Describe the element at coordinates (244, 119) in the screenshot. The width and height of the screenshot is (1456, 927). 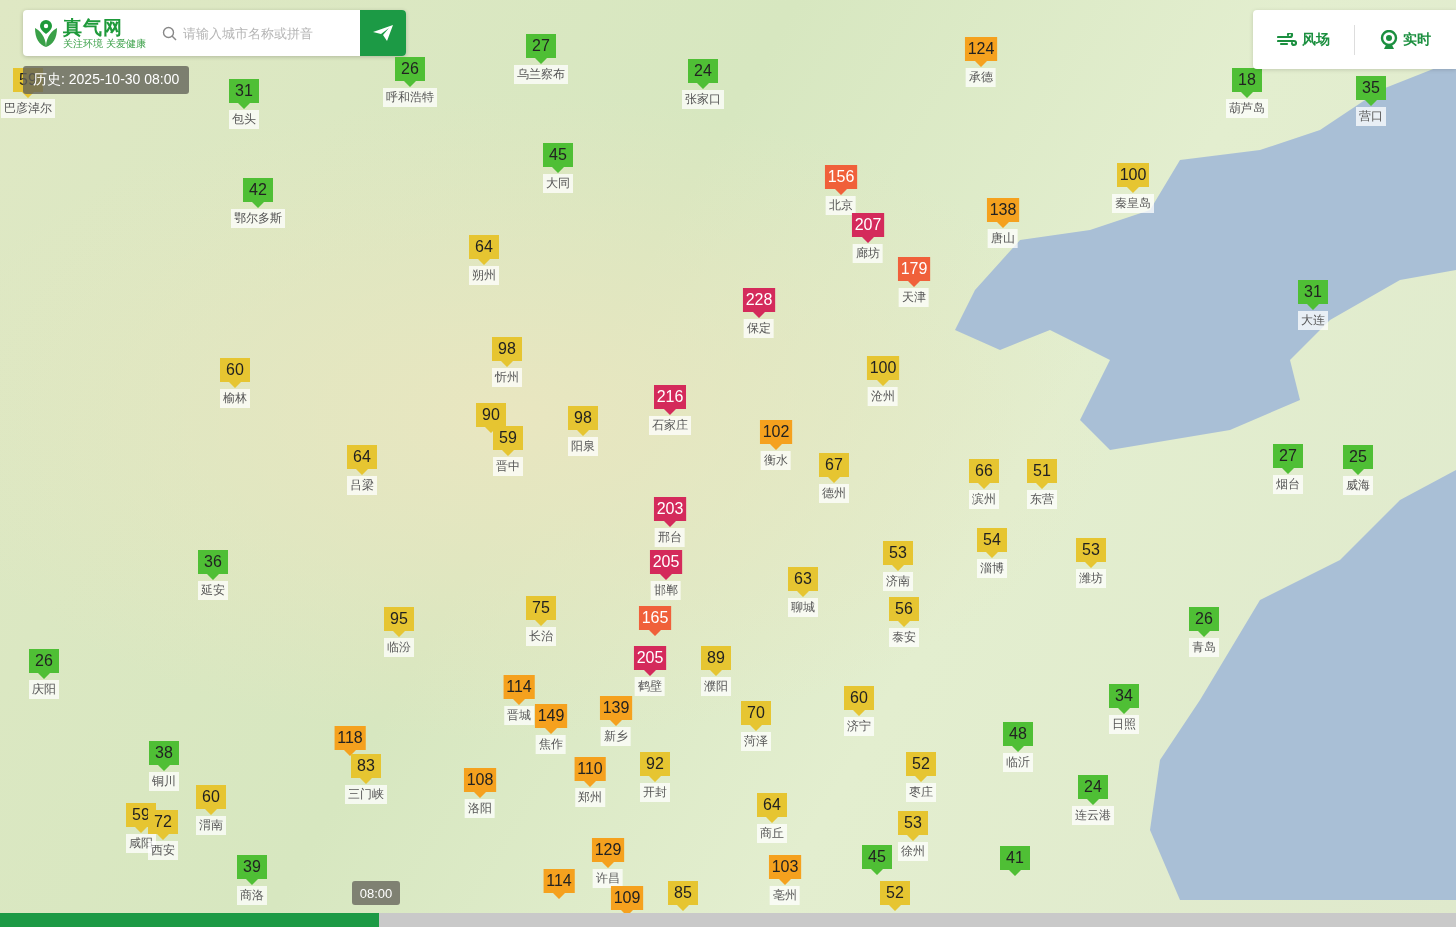
I see `city-label: 包头` at that location.